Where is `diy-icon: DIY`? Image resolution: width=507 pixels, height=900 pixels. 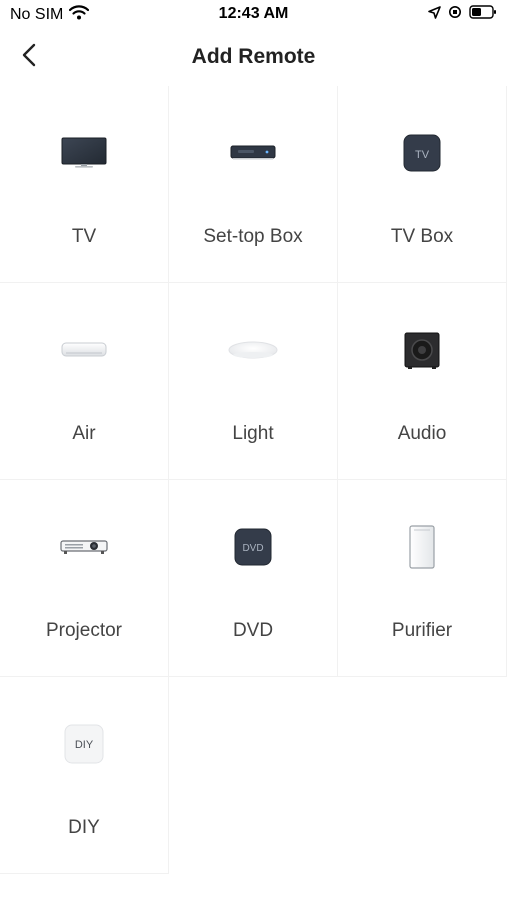
diy-icon: DIY is located at coordinates (84, 744).